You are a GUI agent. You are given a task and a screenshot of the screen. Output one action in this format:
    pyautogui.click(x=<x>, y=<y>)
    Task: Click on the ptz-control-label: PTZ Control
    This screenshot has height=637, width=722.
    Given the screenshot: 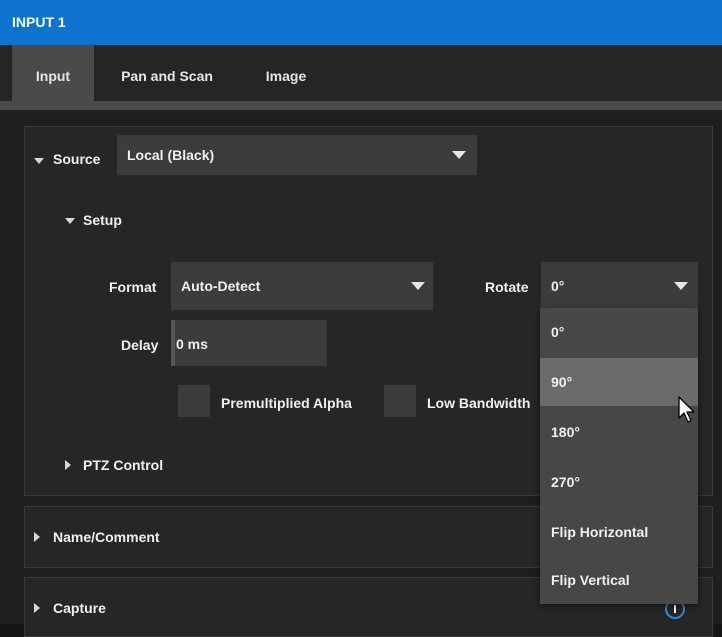 What is the action you would take?
    pyautogui.click(x=123, y=465)
    